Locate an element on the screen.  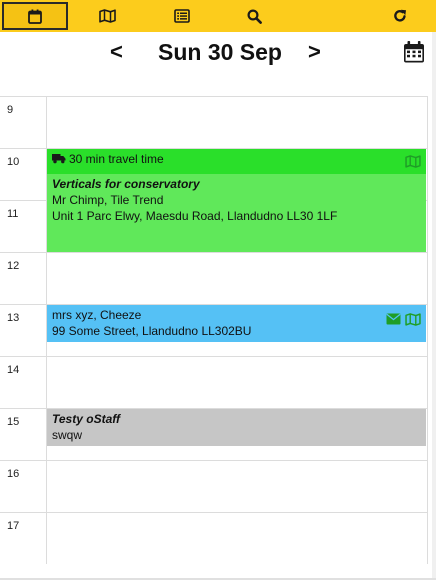
list-view-button is located at coordinates (182, 16).